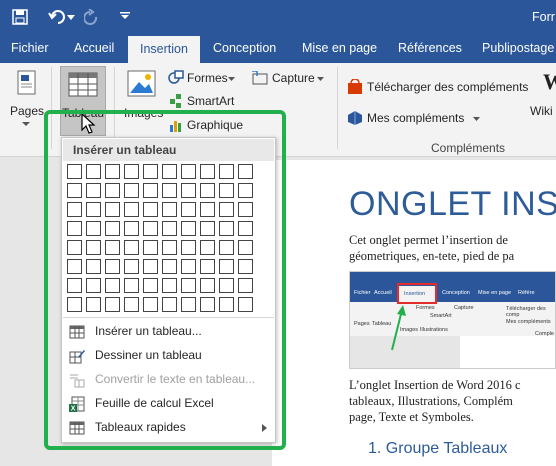 Image resolution: width=556 pixels, height=466 pixels. Describe the element at coordinates (362, 293) in the screenshot. I see `mini-tab: Fichier` at that location.